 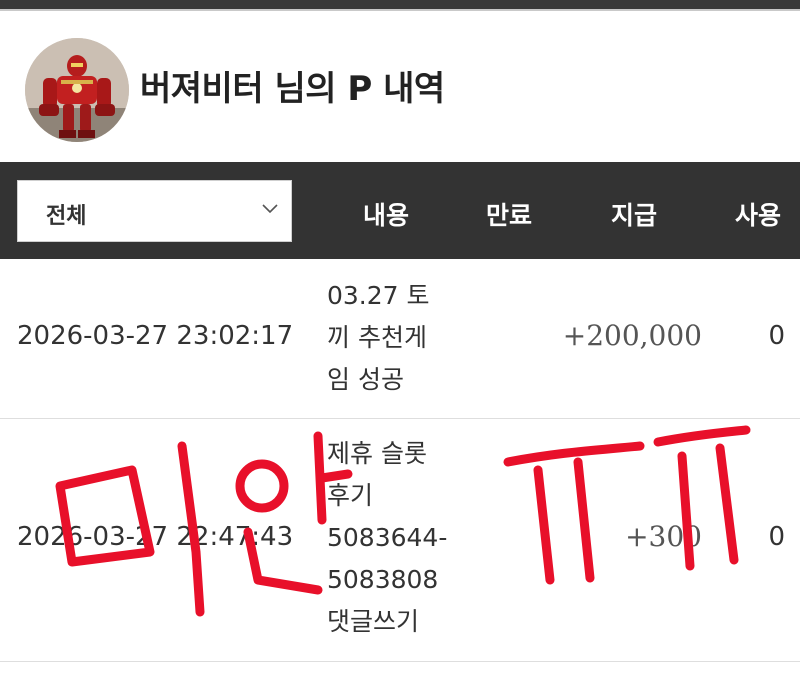 I want to click on column-header-used: 사용, so click(x=758, y=215).